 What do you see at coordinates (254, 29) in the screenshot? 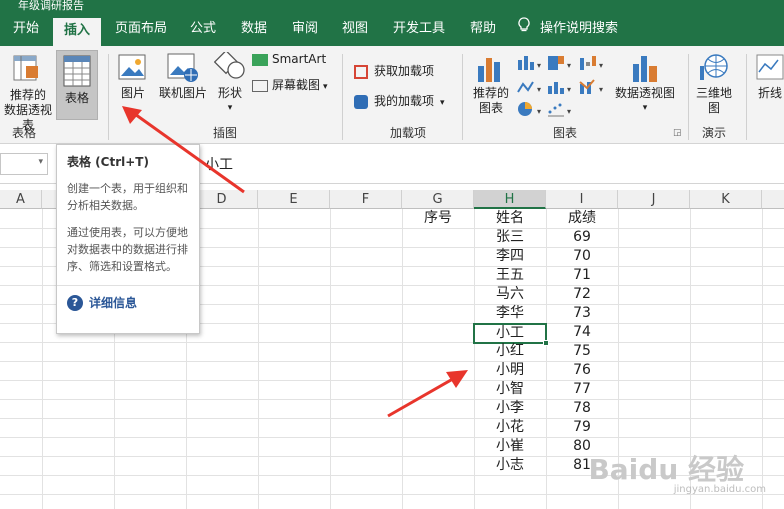
I see `tab-data: 数据` at bounding box center [254, 29].